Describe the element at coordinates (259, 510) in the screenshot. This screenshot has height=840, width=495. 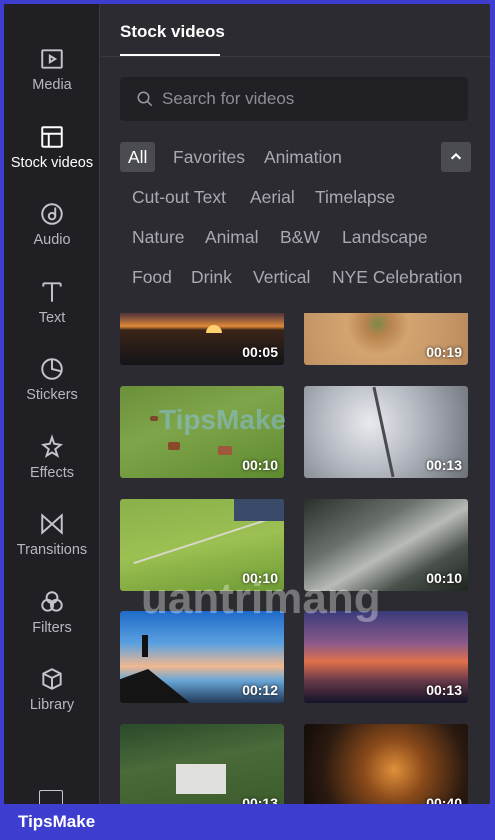
I see `mountain-shape` at that location.